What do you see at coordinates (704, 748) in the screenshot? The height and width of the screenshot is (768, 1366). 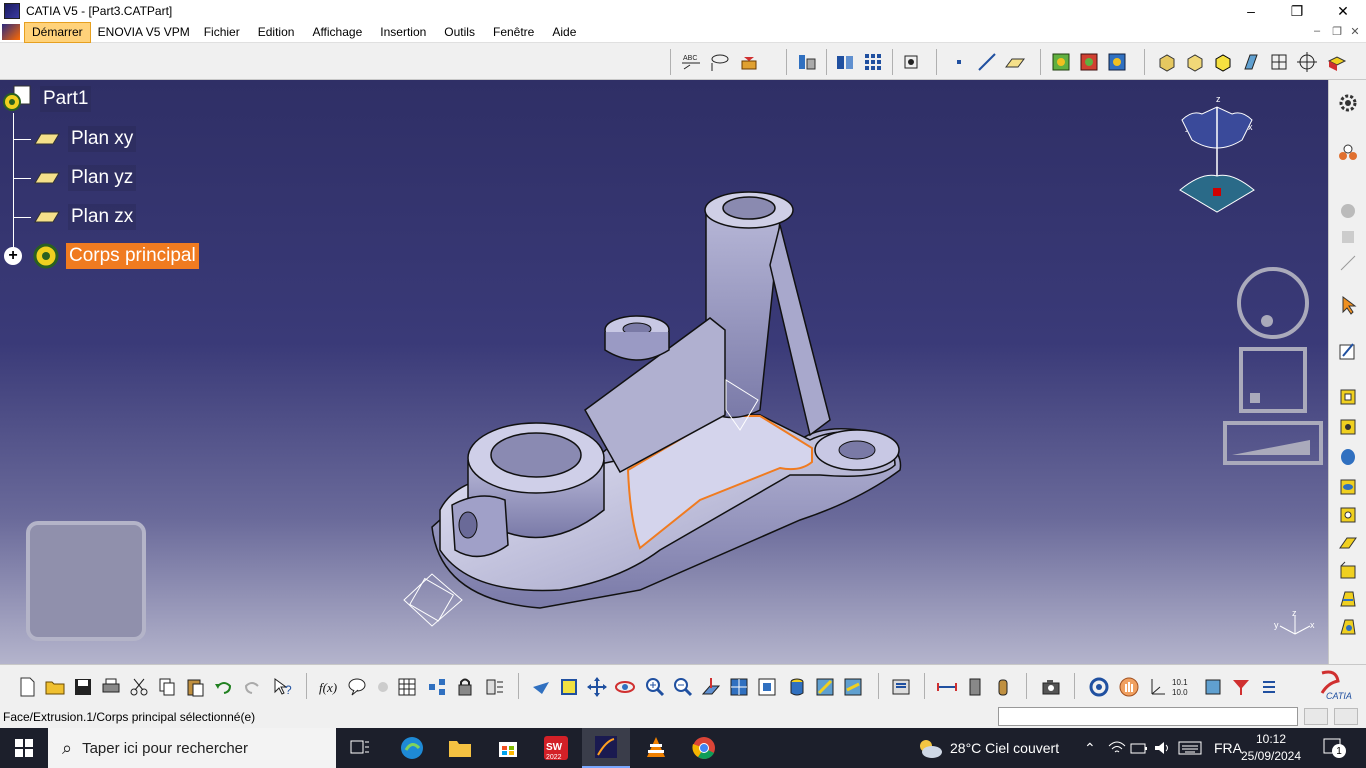 I see `chrome-app` at bounding box center [704, 748].